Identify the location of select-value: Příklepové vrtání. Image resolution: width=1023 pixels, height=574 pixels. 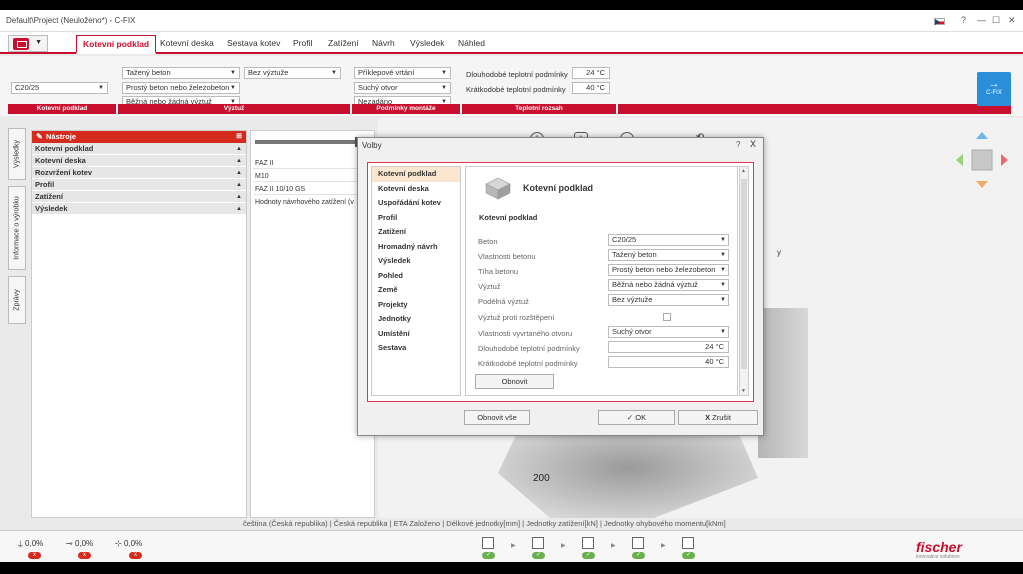
(386, 72).